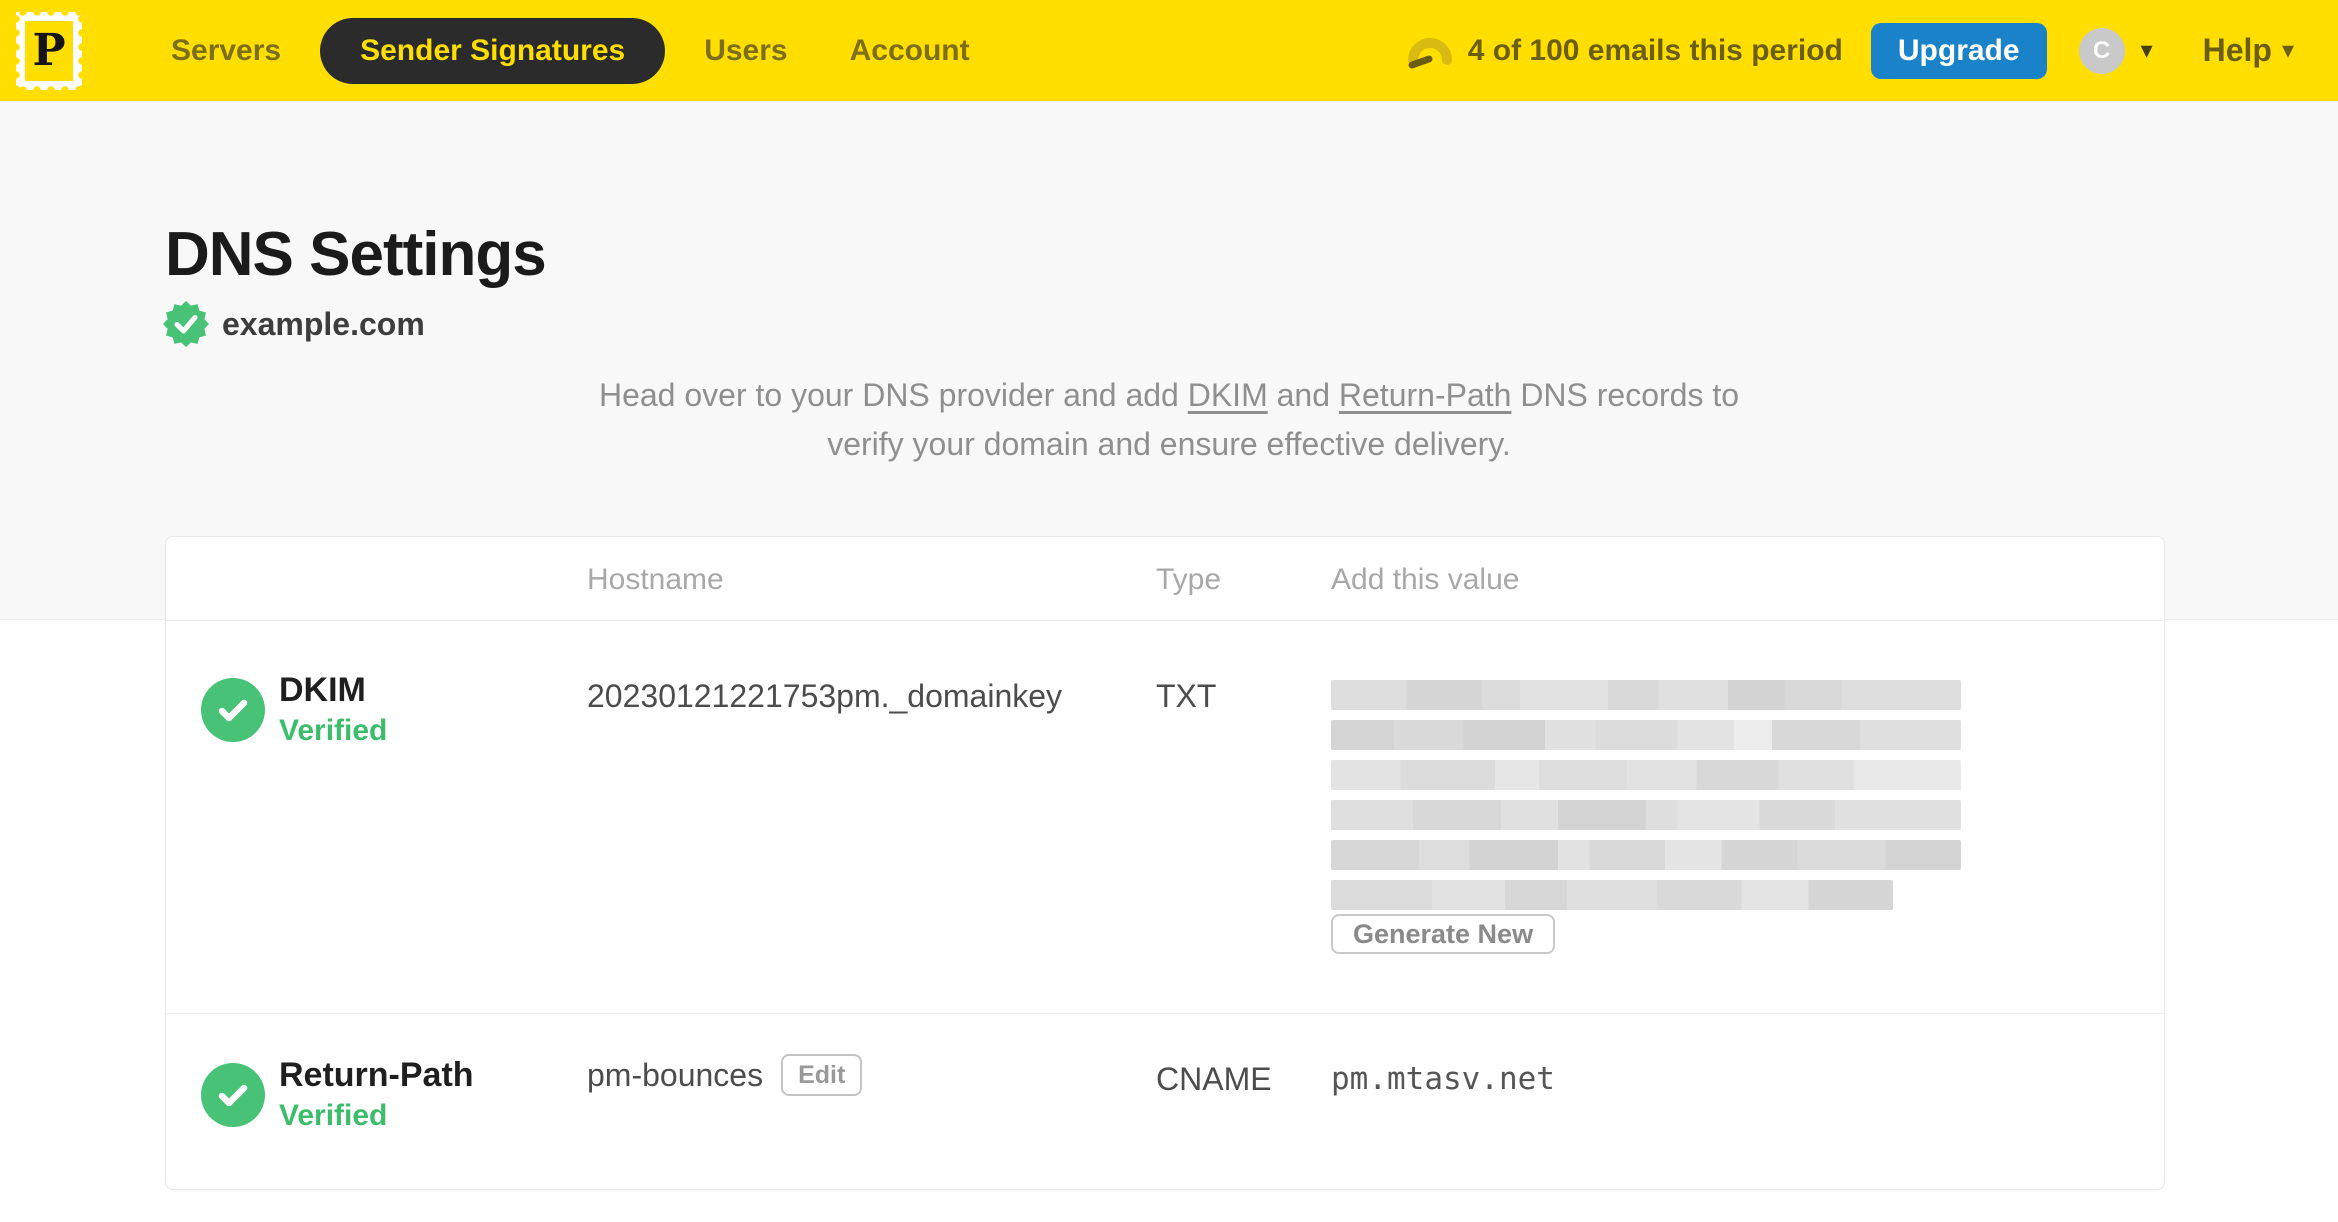 The image size is (2338, 1222). I want to click on upgrade-button: Upgrade, so click(1958, 50).